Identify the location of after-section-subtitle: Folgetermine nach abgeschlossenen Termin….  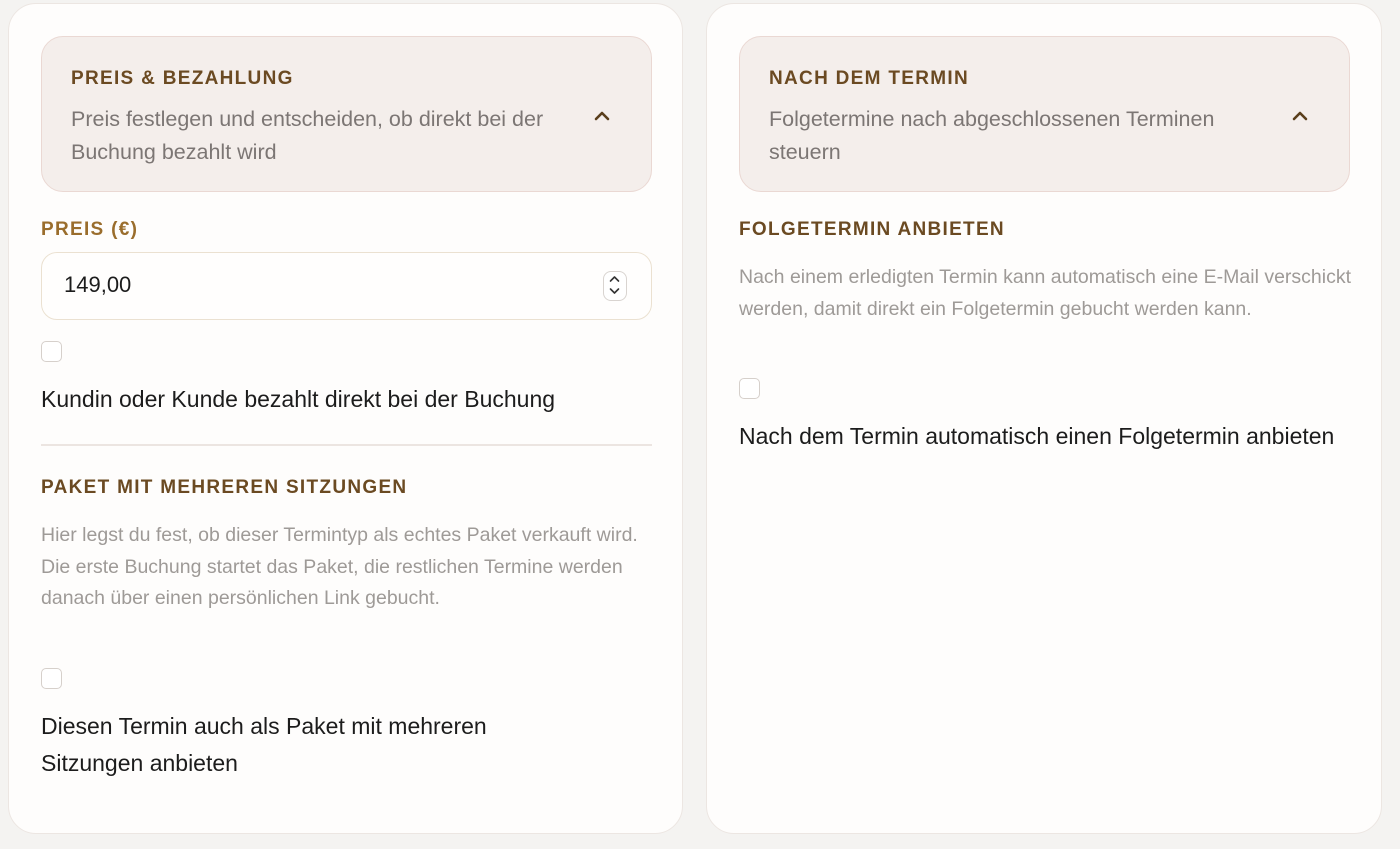
(992, 135).